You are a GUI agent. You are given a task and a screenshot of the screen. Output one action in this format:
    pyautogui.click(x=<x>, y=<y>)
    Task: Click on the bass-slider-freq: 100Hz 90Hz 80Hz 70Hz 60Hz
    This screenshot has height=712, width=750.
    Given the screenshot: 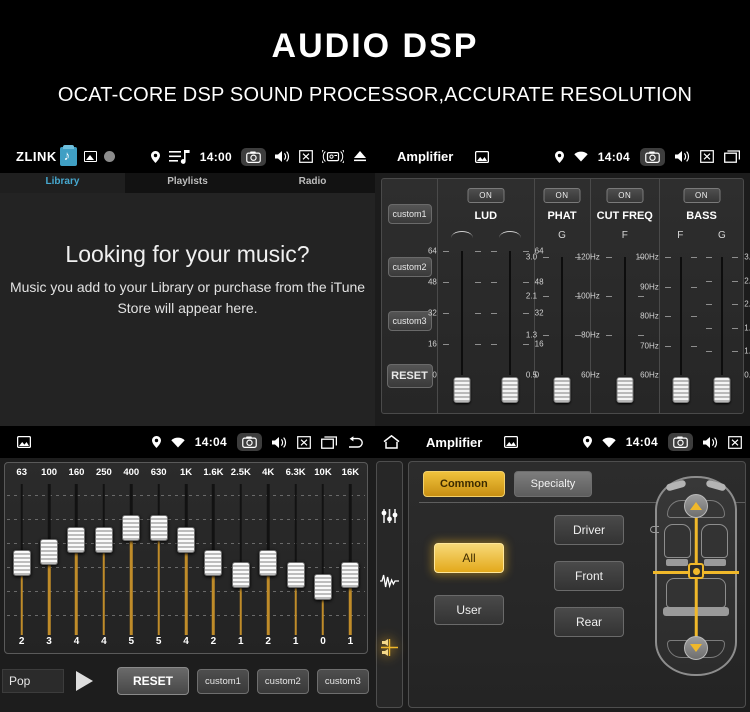 What is the action you would take?
    pyautogui.click(x=668, y=328)
    